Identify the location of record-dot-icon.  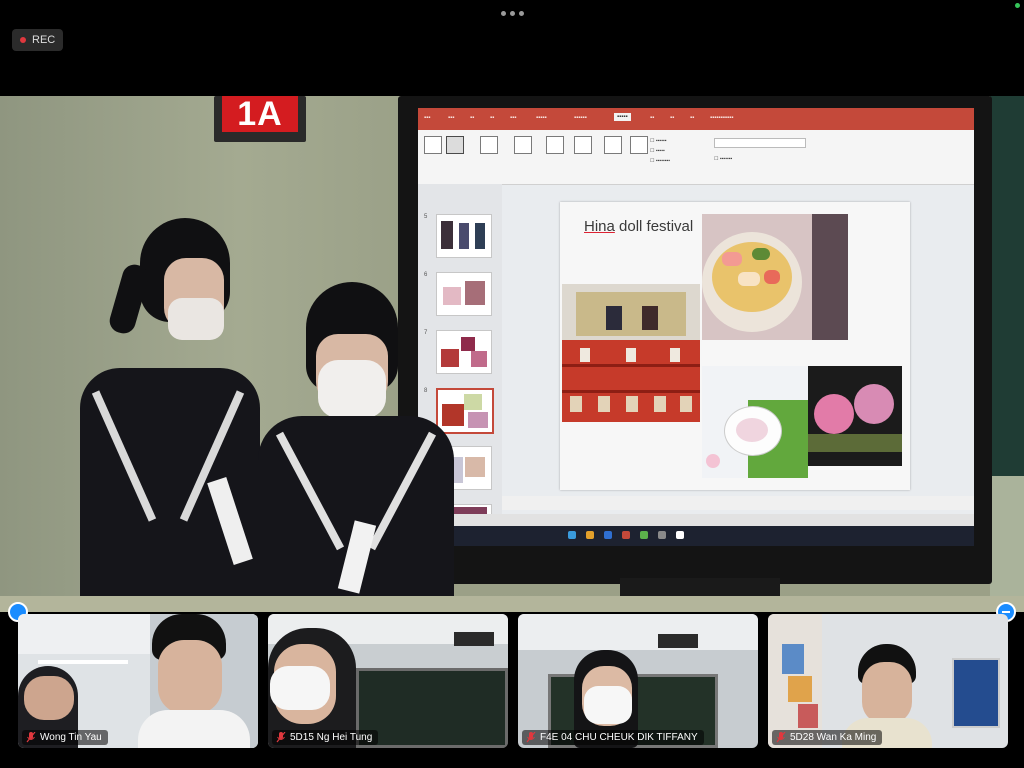
(23, 40).